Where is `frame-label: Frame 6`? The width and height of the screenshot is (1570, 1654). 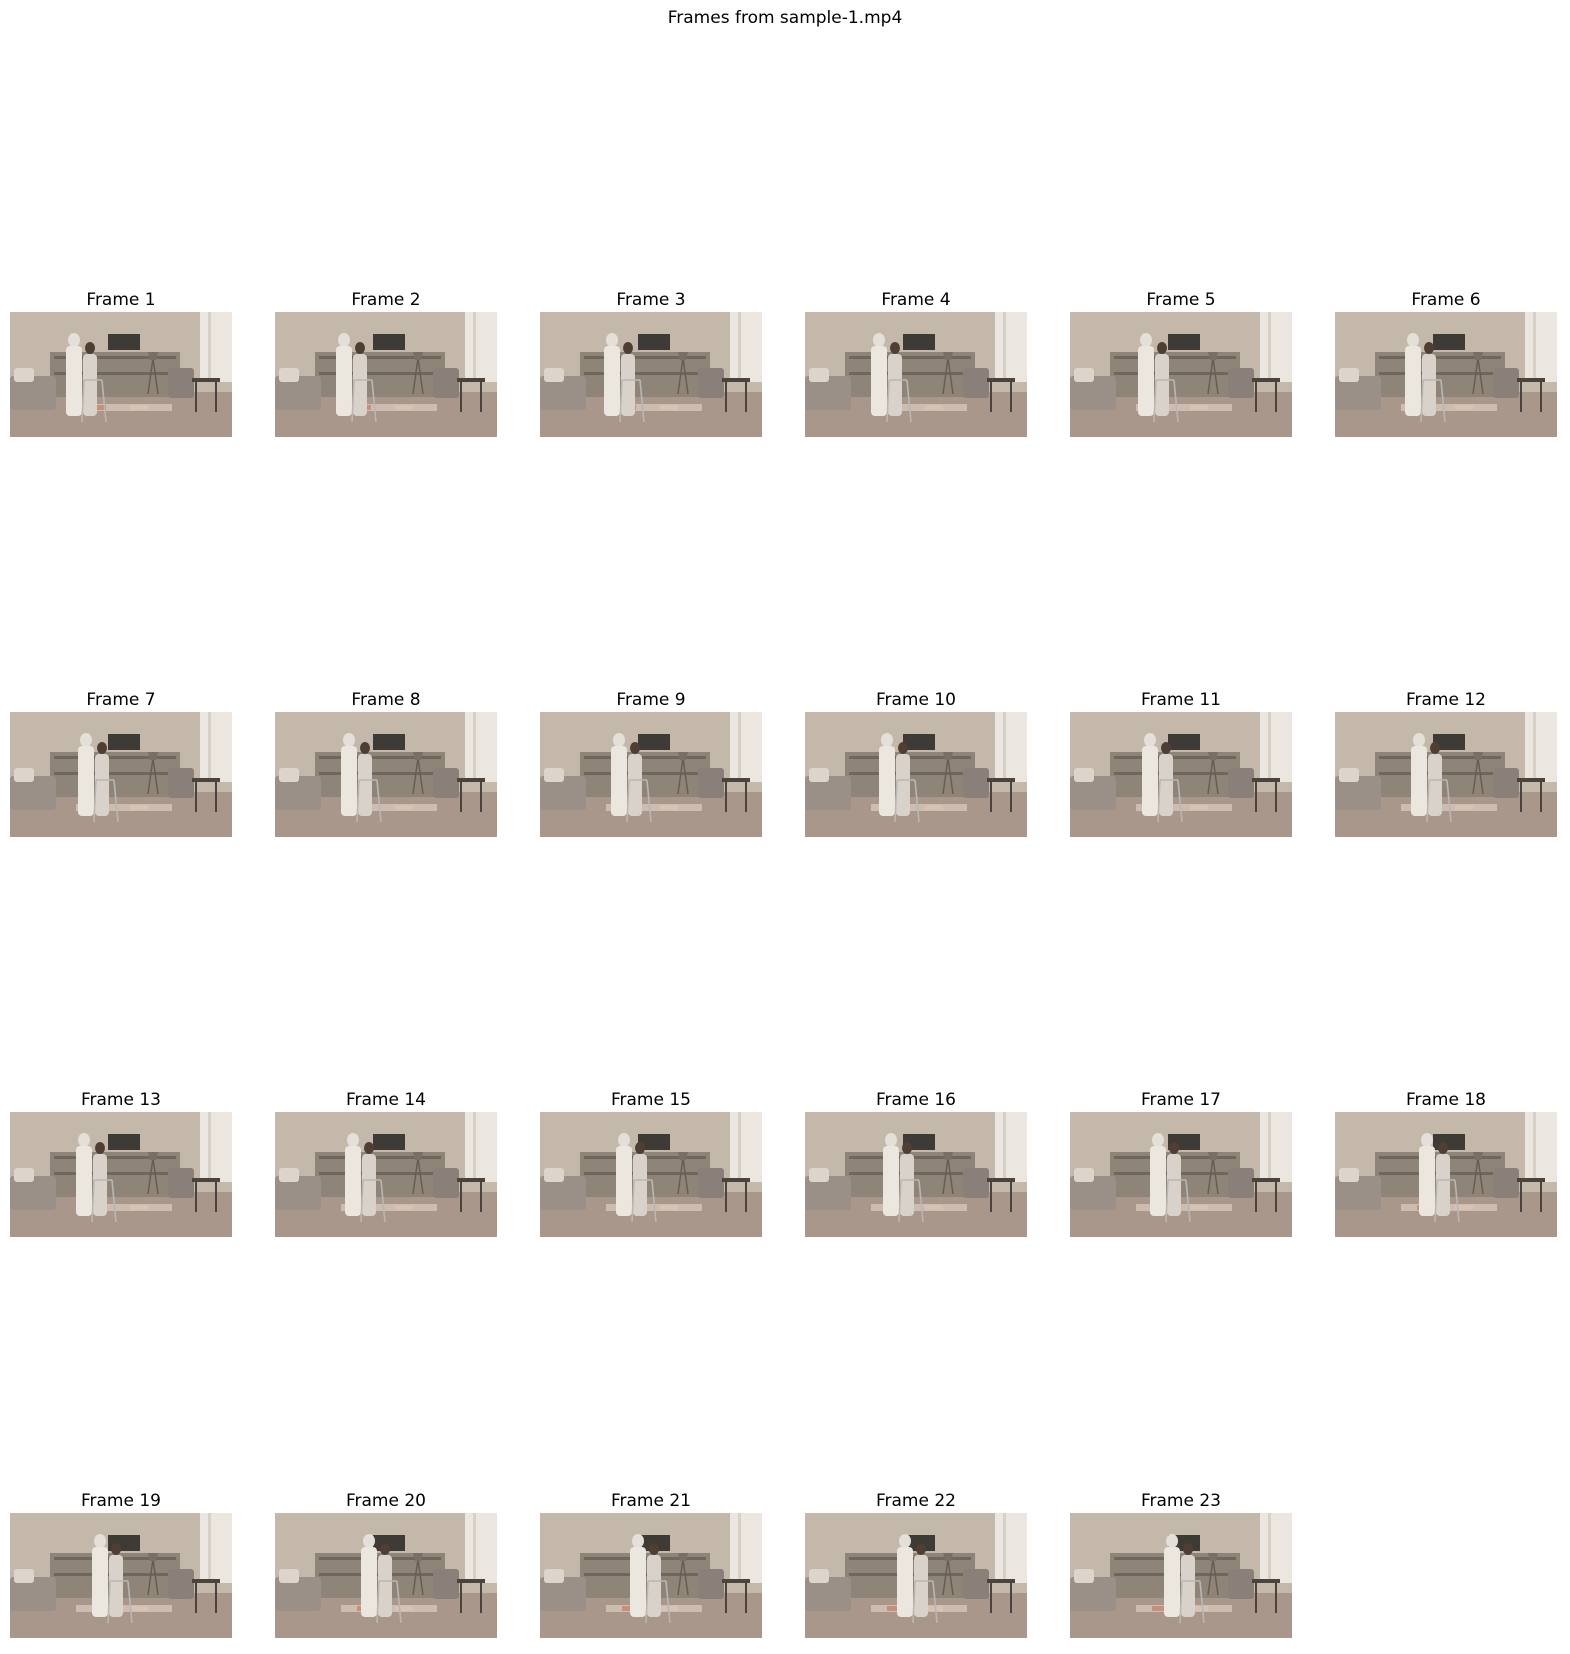
frame-label: Frame 6 is located at coordinates (1446, 300).